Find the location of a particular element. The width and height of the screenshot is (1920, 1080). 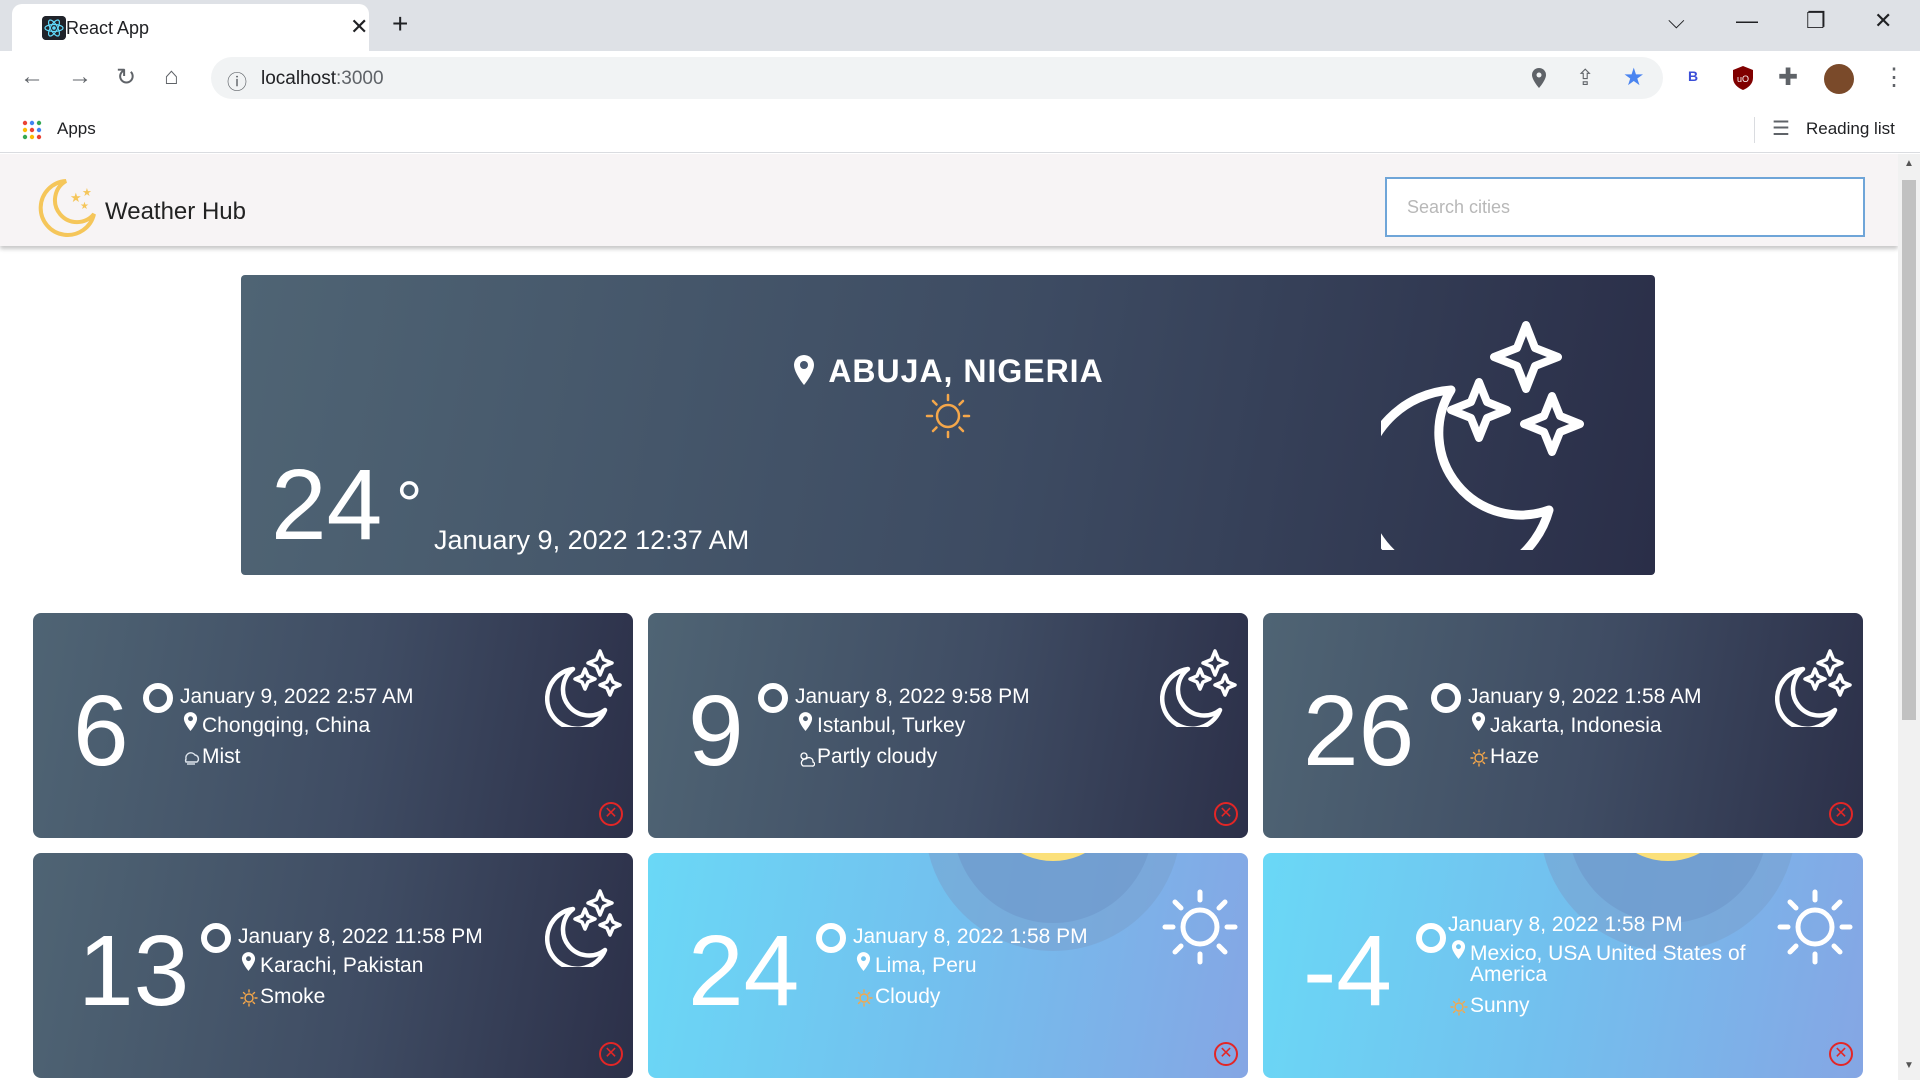

back-icon: ← is located at coordinates (32, 77).